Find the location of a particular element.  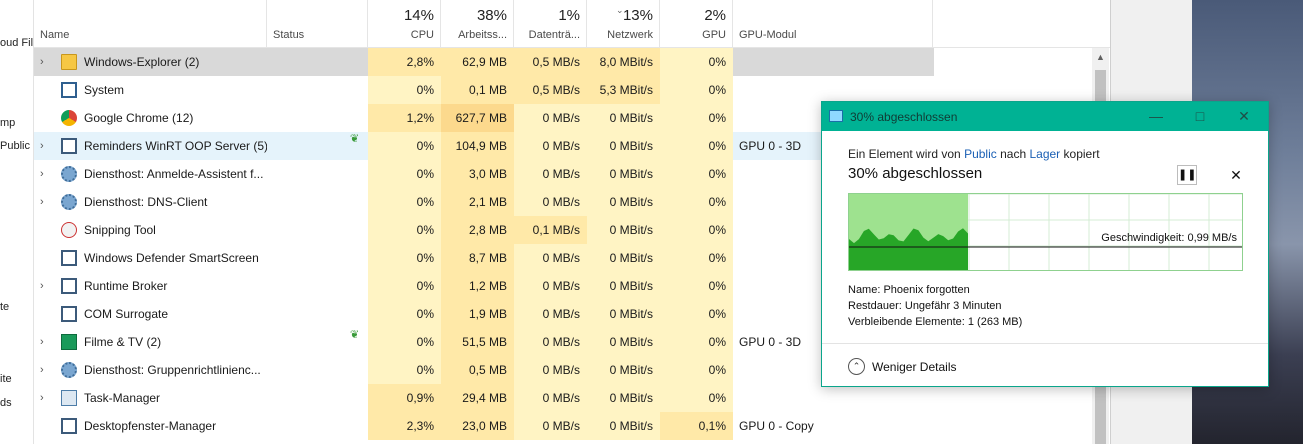

cell-cpu: 0,9% is located at coordinates (404, 398).